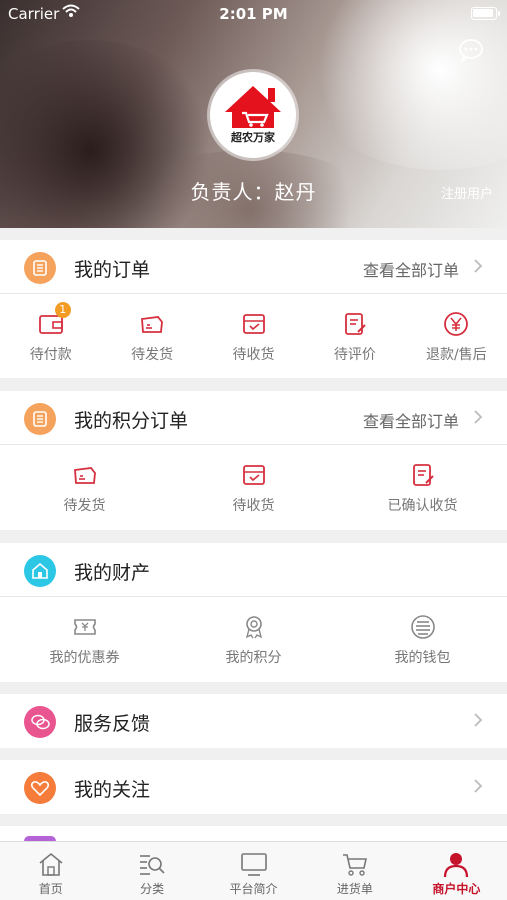 Image resolution: width=507 pixels, height=900 pixels. Describe the element at coordinates (112, 270) in the screenshot. I see `orders-title: 我的订单` at that location.